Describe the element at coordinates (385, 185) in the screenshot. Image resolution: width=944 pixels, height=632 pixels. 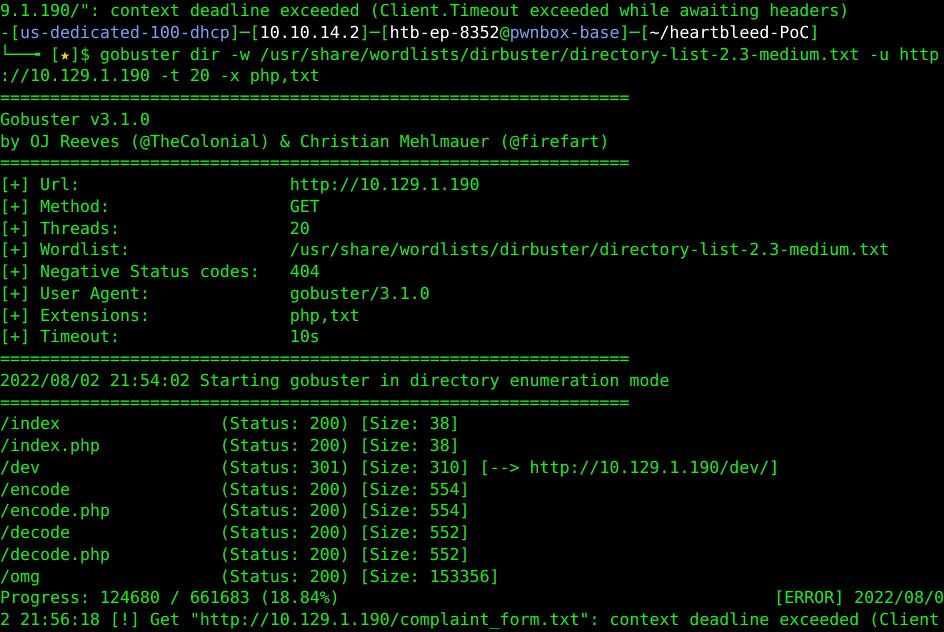
I see `config-value: http://10.129.1.190` at that location.